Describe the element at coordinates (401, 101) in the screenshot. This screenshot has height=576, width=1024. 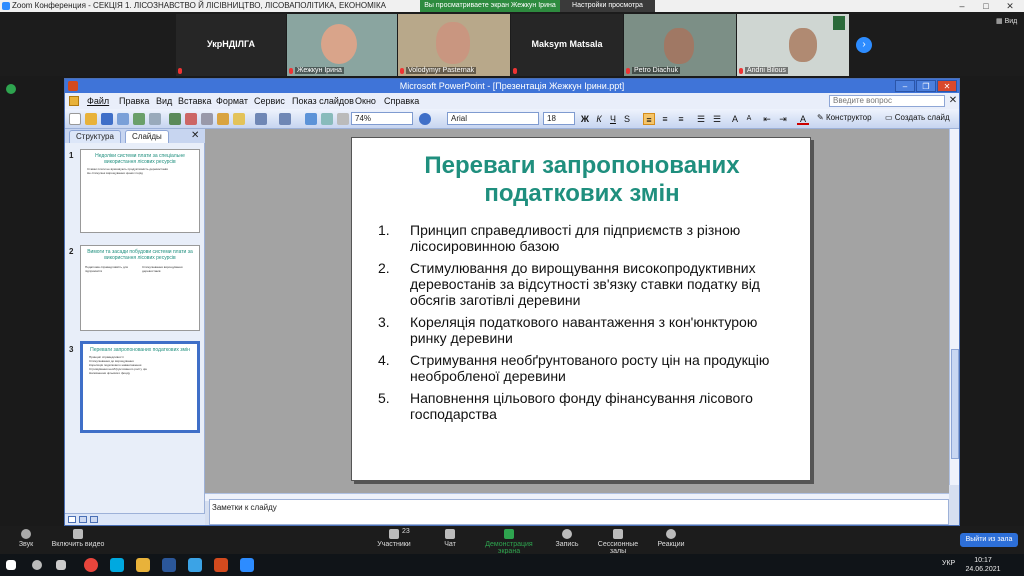
I see `menu-help: Справка` at that location.